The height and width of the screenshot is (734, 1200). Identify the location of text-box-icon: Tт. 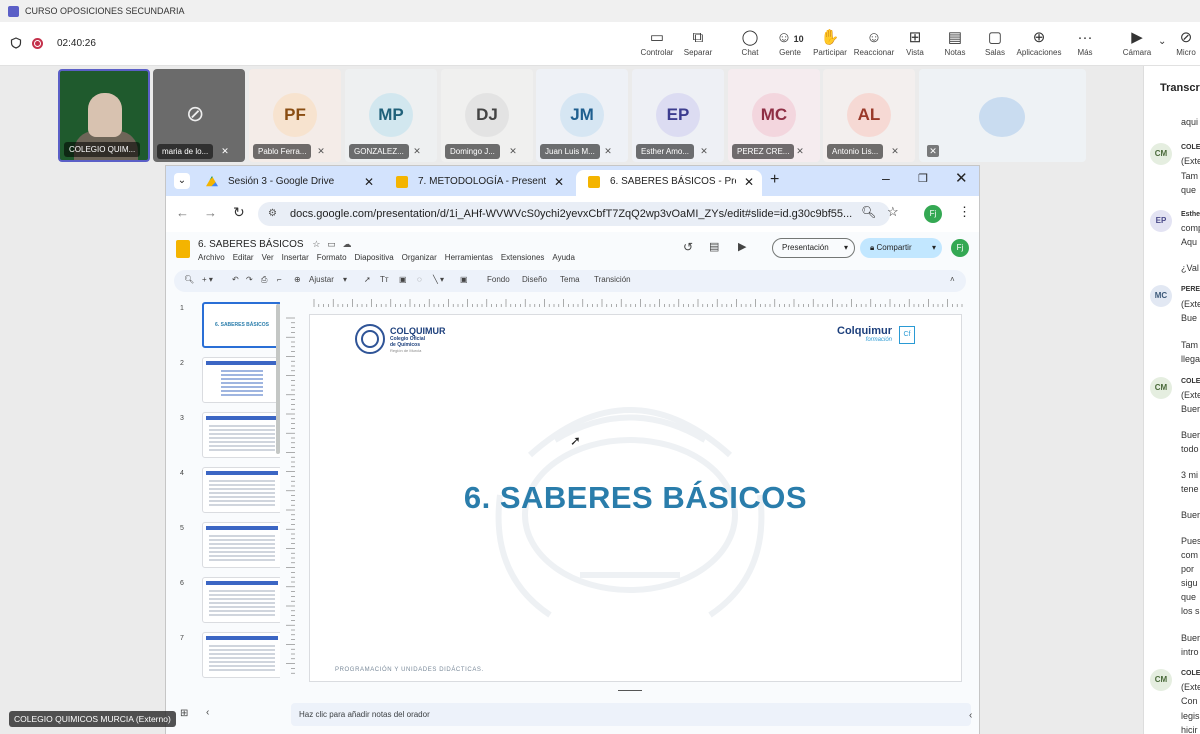
(384, 279).